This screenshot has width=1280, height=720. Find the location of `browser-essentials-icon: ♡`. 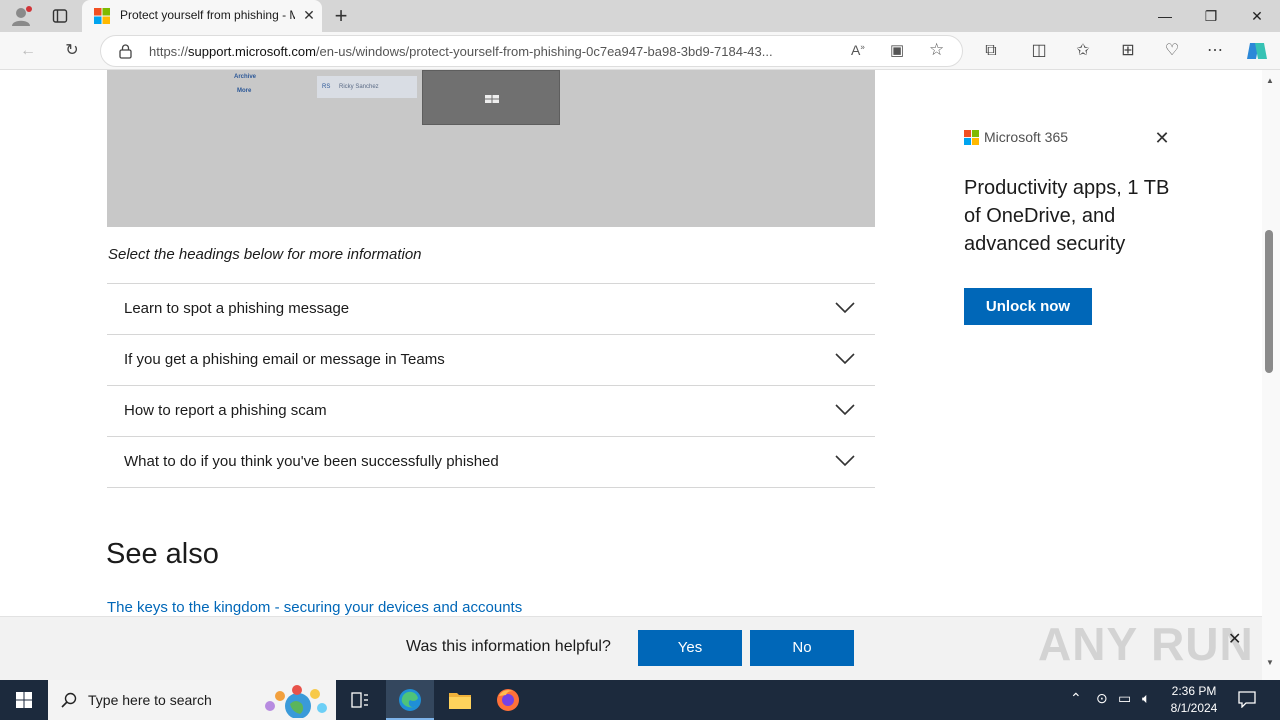

browser-essentials-icon: ♡ is located at coordinates (1172, 51).